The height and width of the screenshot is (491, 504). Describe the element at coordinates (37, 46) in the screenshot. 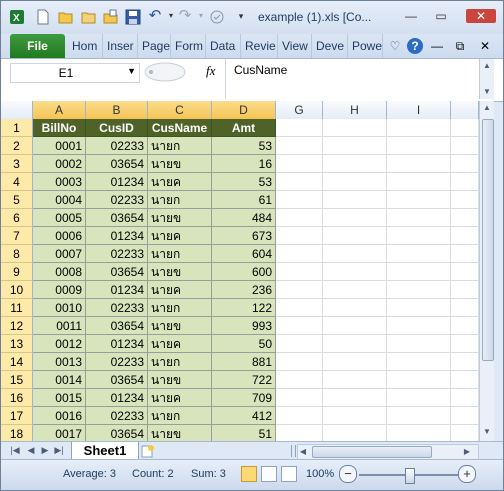

I see `tab-file: File` at that location.